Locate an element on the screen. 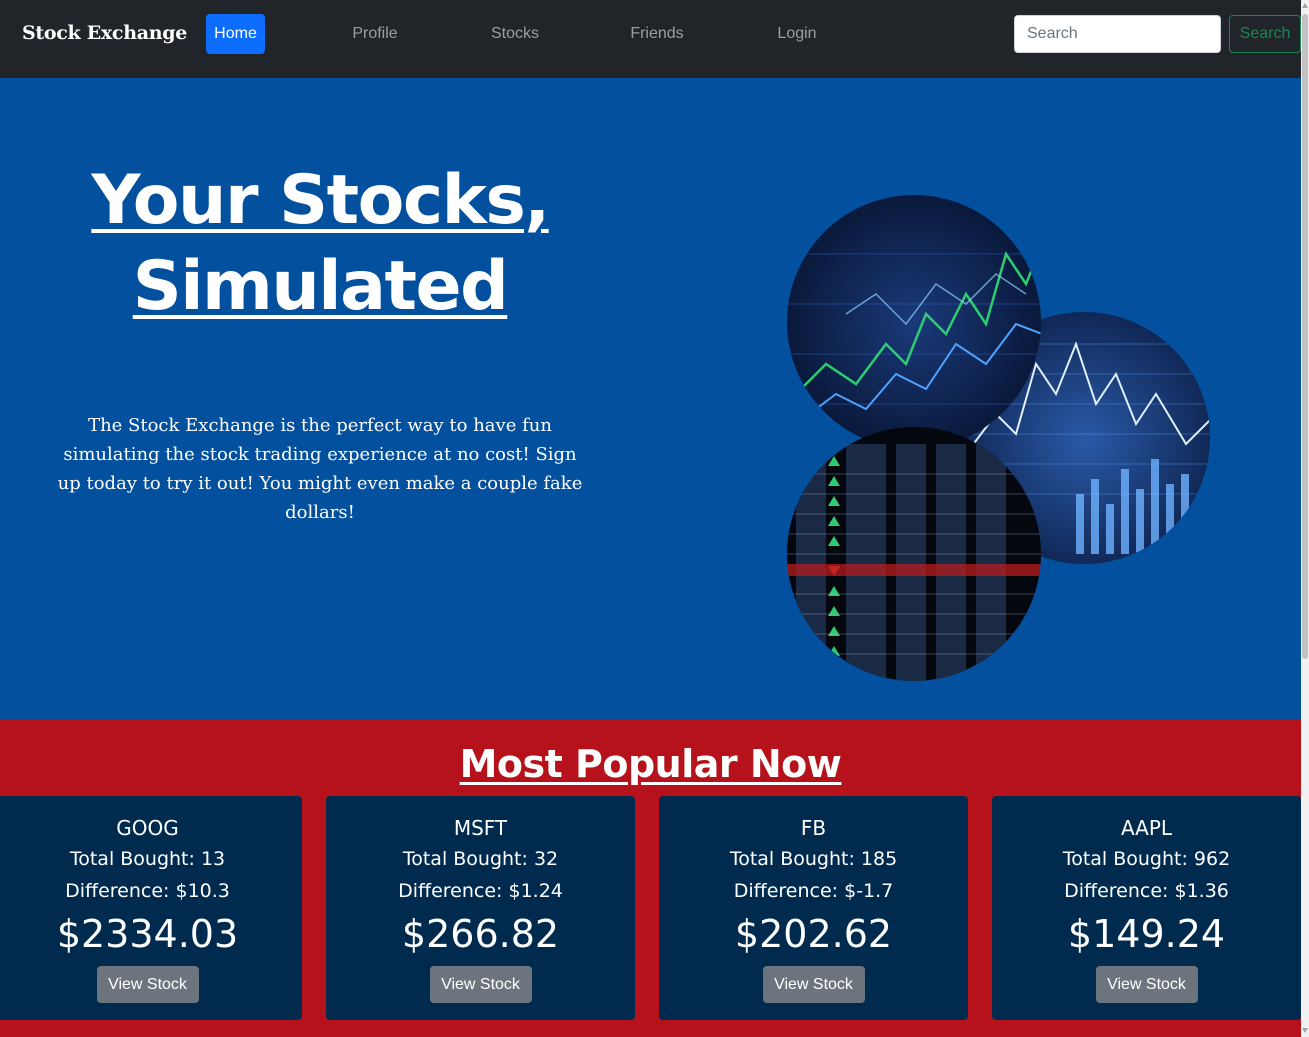 The image size is (1309, 1037). stock-difference: Difference: $-1.7 is located at coordinates (813, 891).